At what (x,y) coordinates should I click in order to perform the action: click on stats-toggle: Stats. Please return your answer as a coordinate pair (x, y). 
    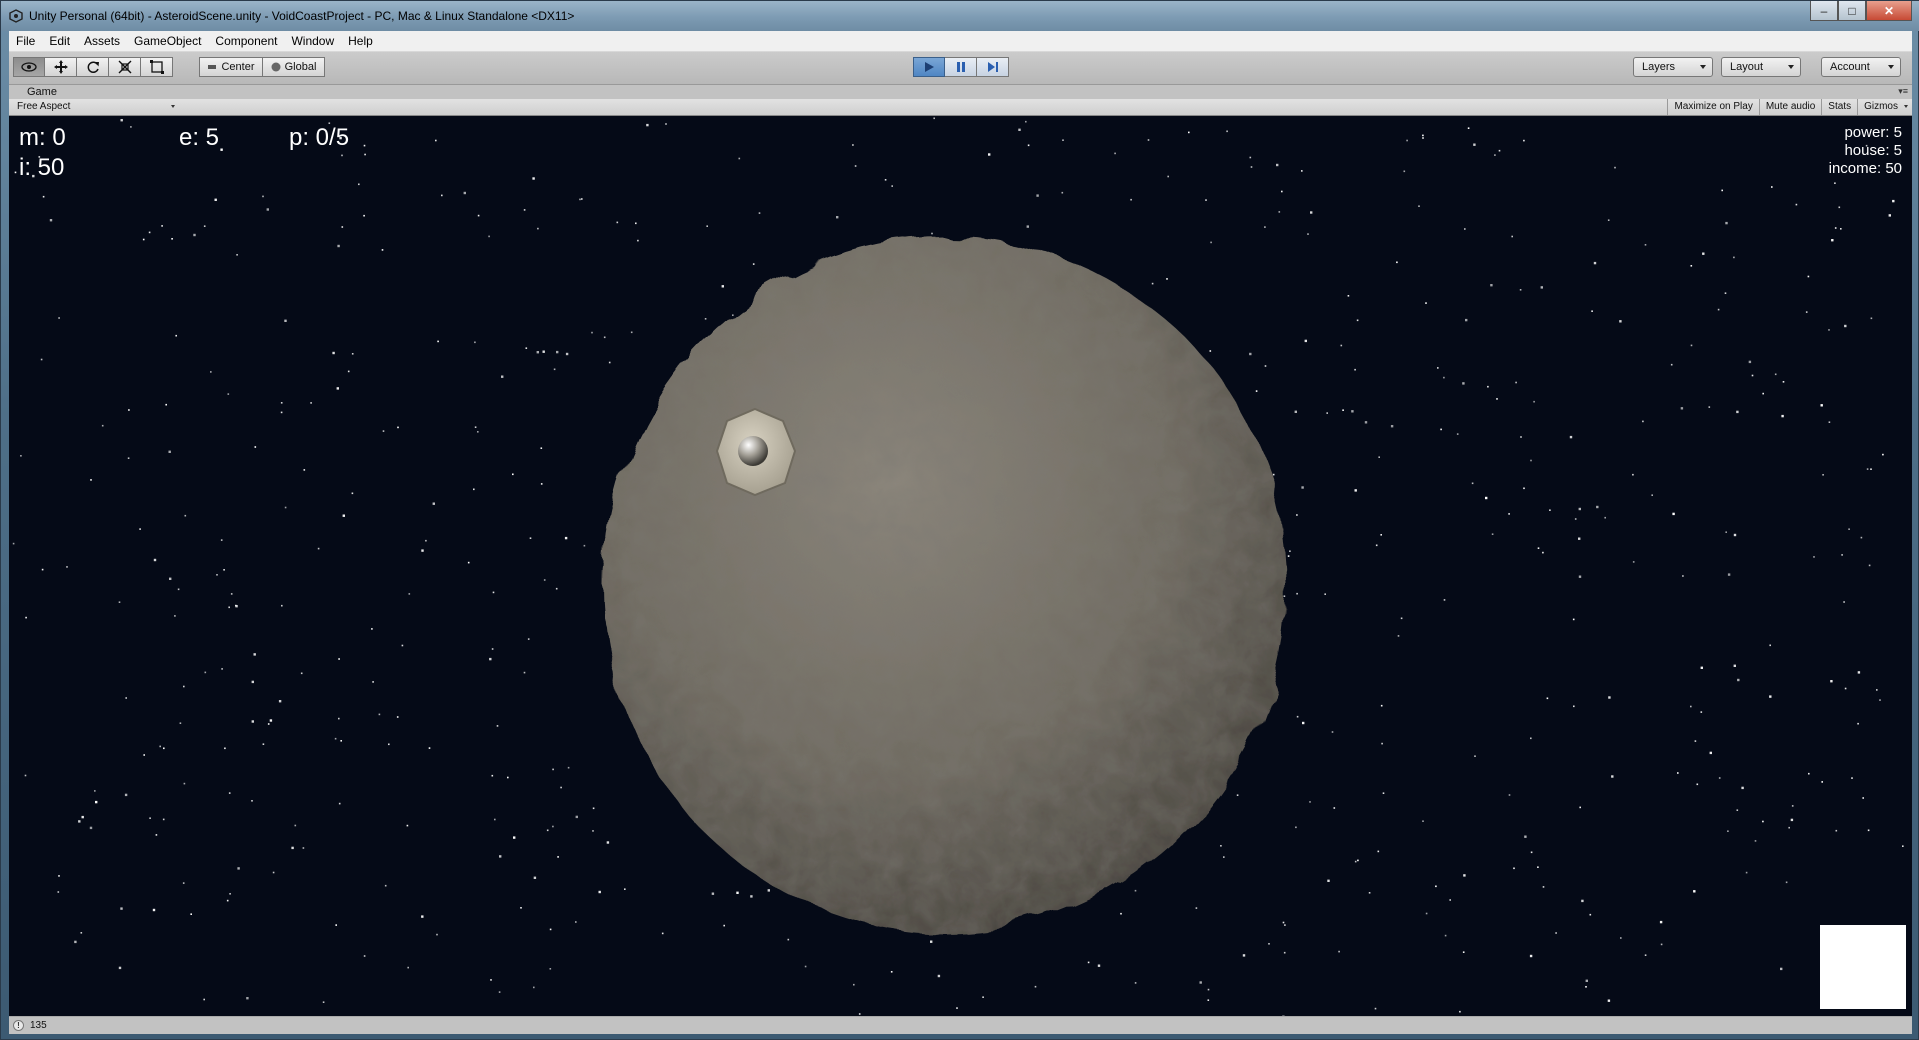
    Looking at the image, I should click on (1839, 107).